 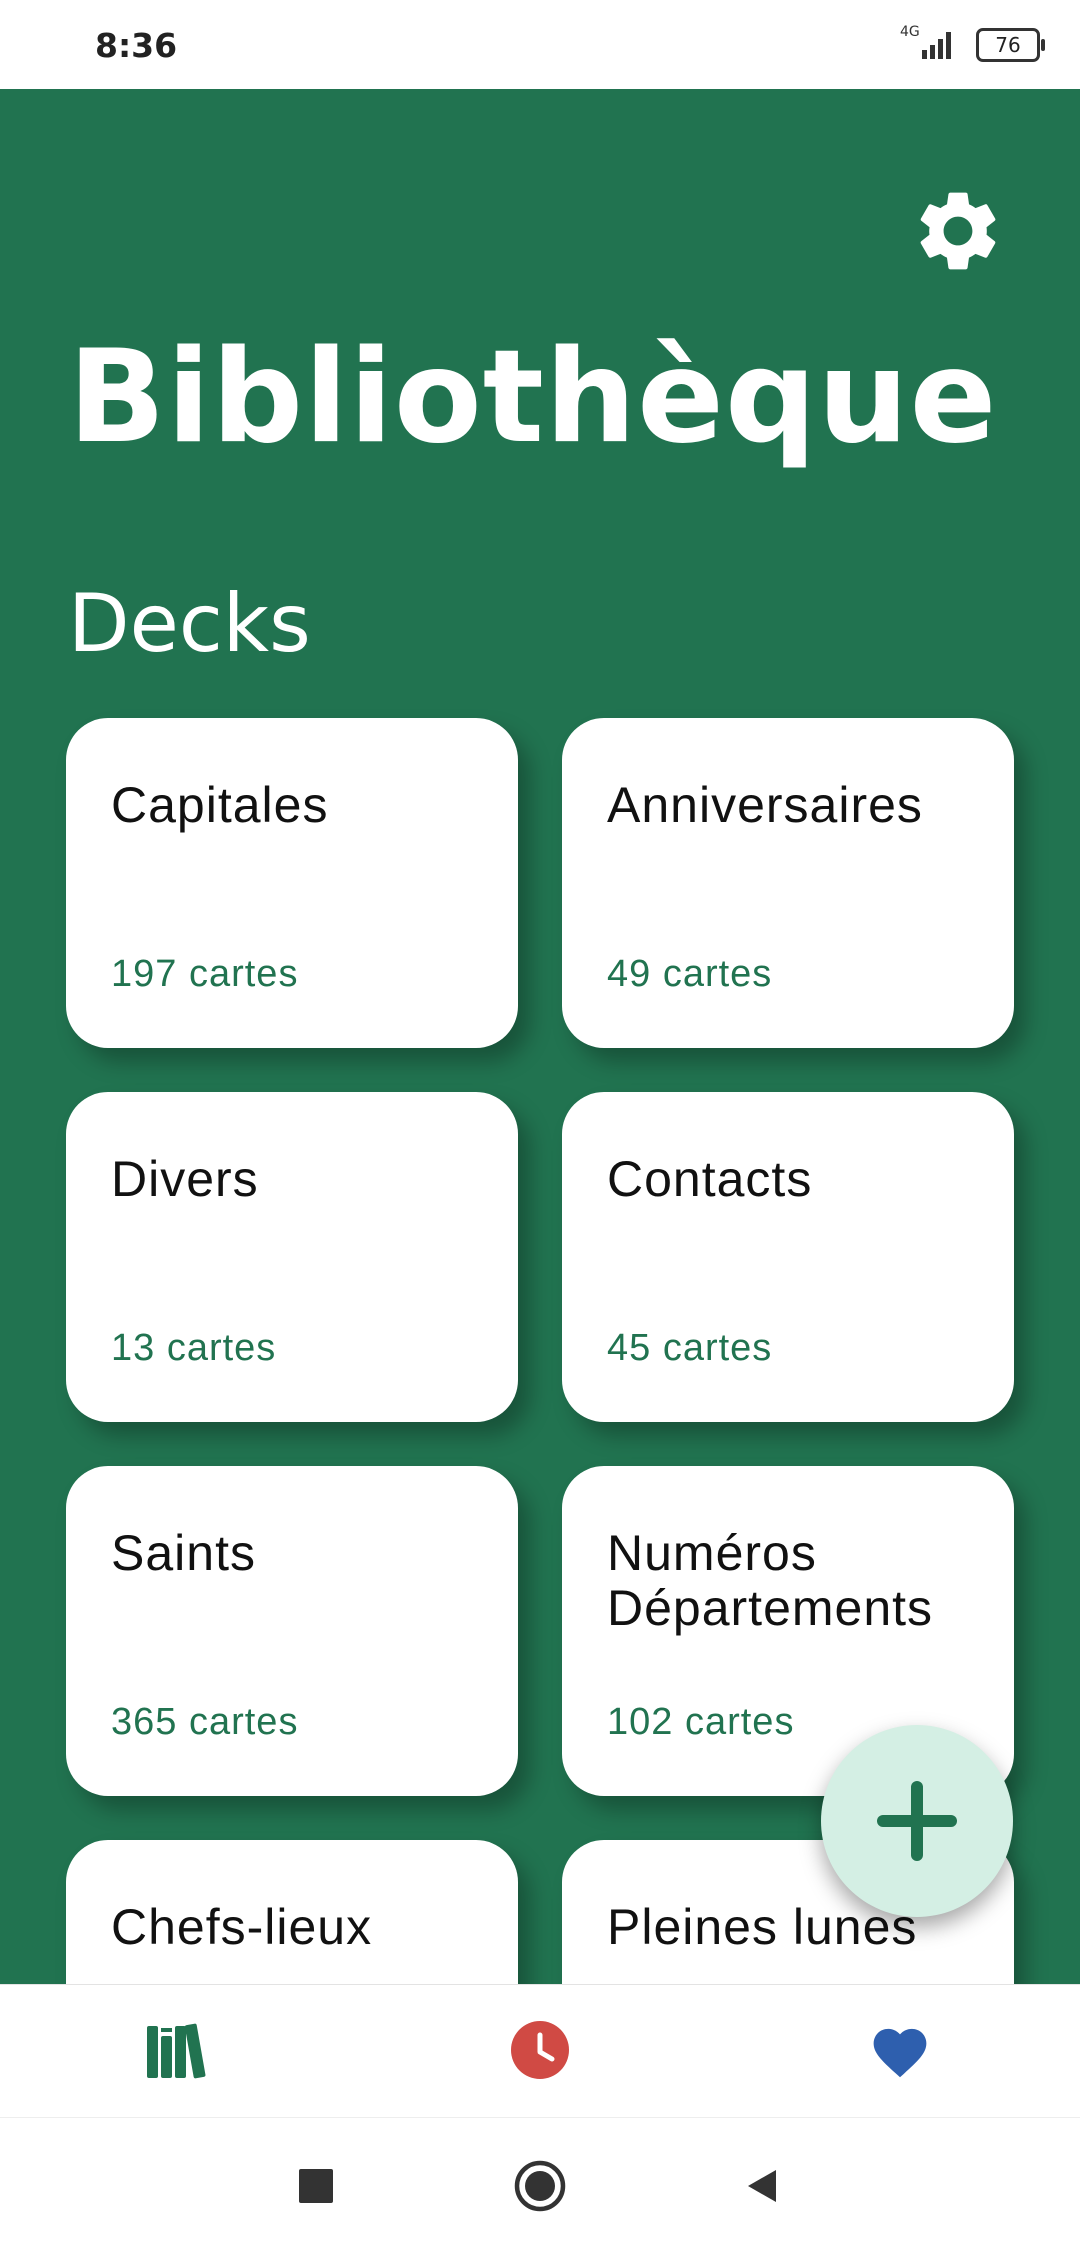 I want to click on system-nav-bar, so click(x=540, y=2183).